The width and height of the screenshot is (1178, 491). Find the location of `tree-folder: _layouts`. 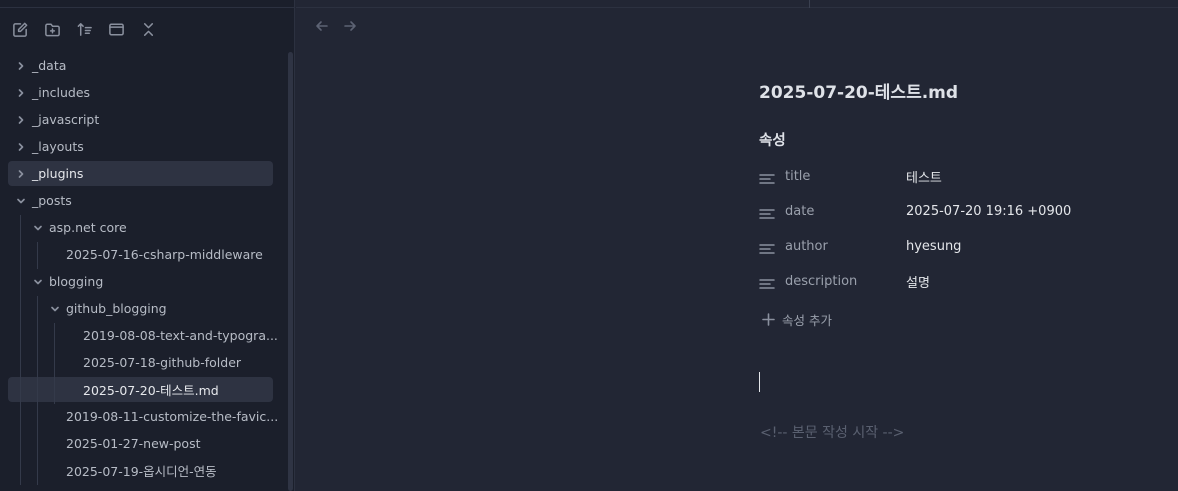

tree-folder: _layouts is located at coordinates (140, 146).